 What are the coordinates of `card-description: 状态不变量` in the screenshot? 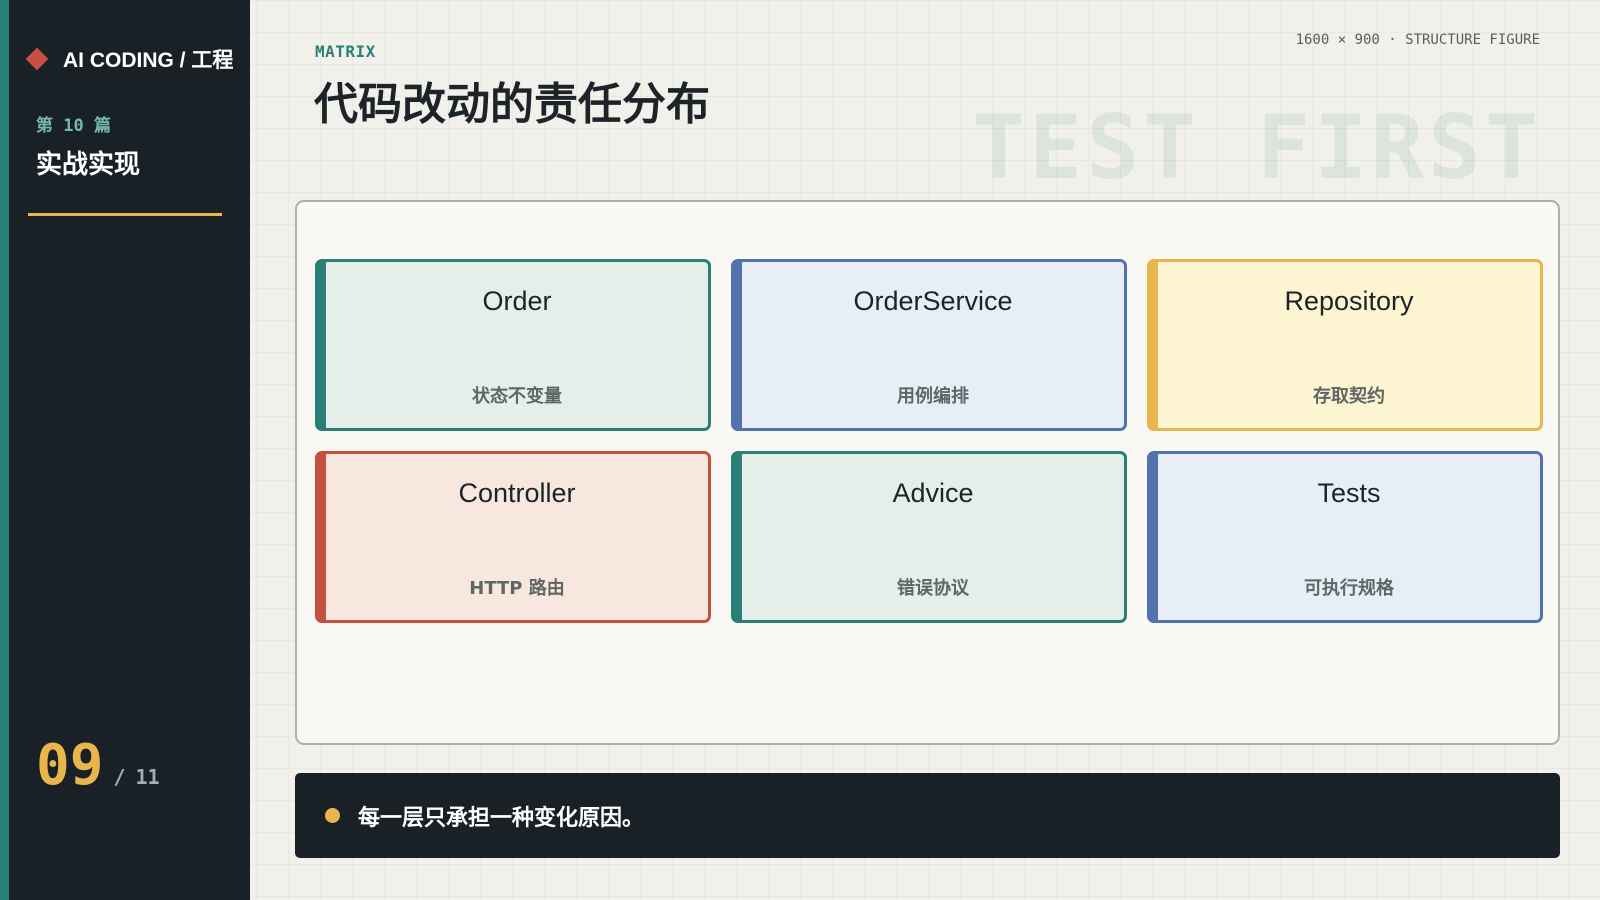 It's located at (517, 396).